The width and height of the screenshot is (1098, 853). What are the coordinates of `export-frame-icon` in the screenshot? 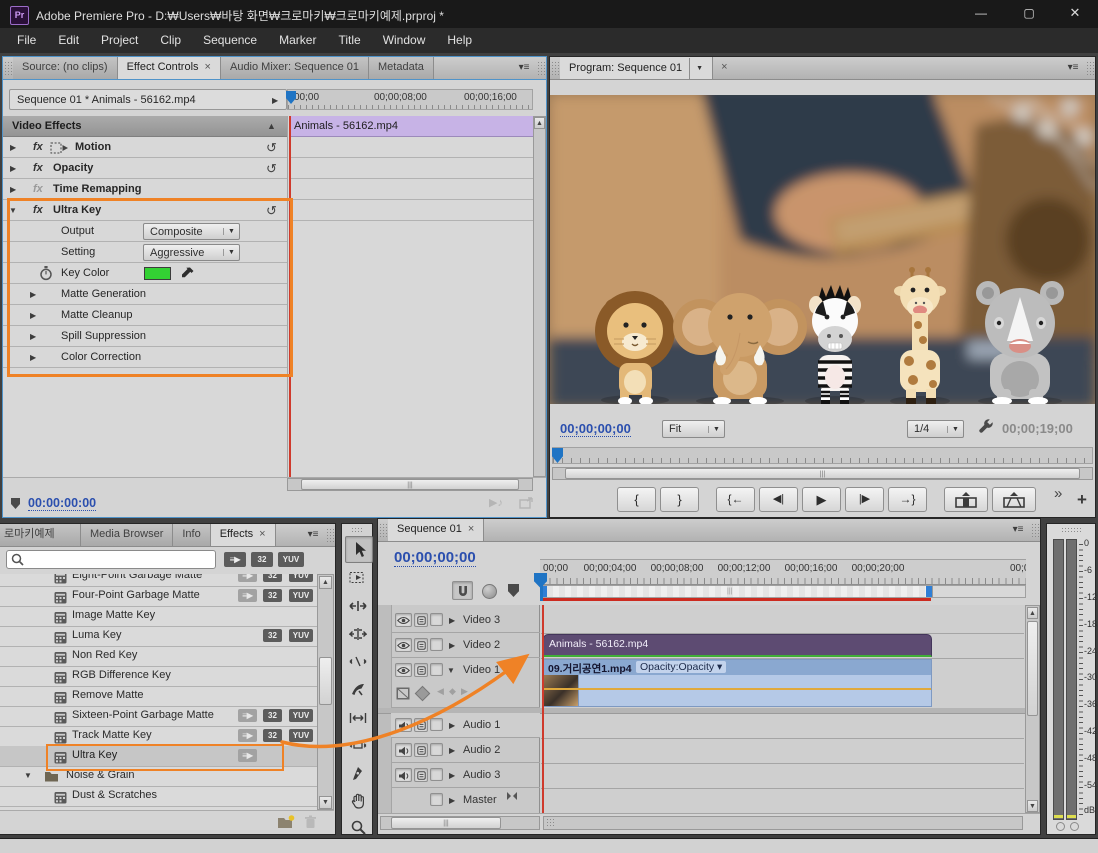 It's located at (526, 503).